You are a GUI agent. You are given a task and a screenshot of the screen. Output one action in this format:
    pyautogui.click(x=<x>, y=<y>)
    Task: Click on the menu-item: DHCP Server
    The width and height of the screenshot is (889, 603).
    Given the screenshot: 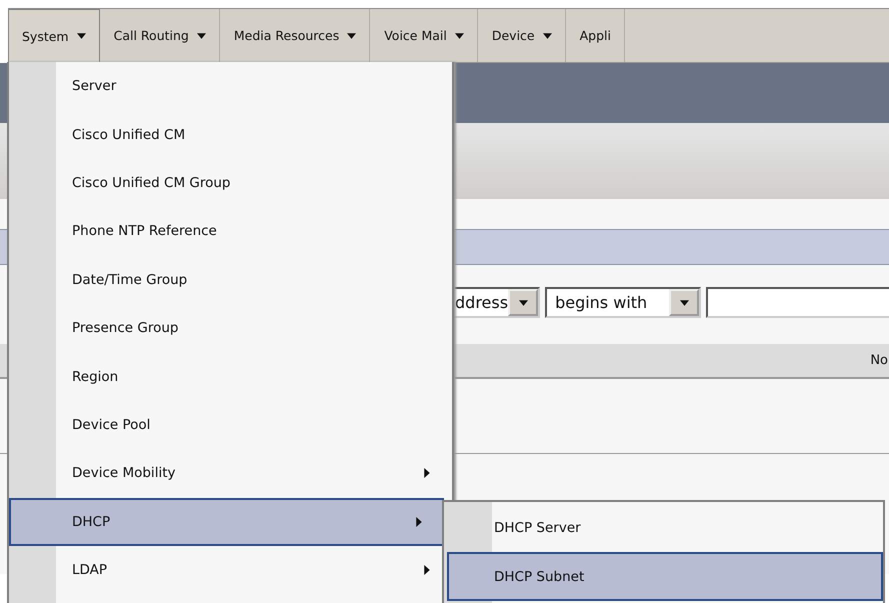 What is the action you would take?
    pyautogui.click(x=665, y=528)
    